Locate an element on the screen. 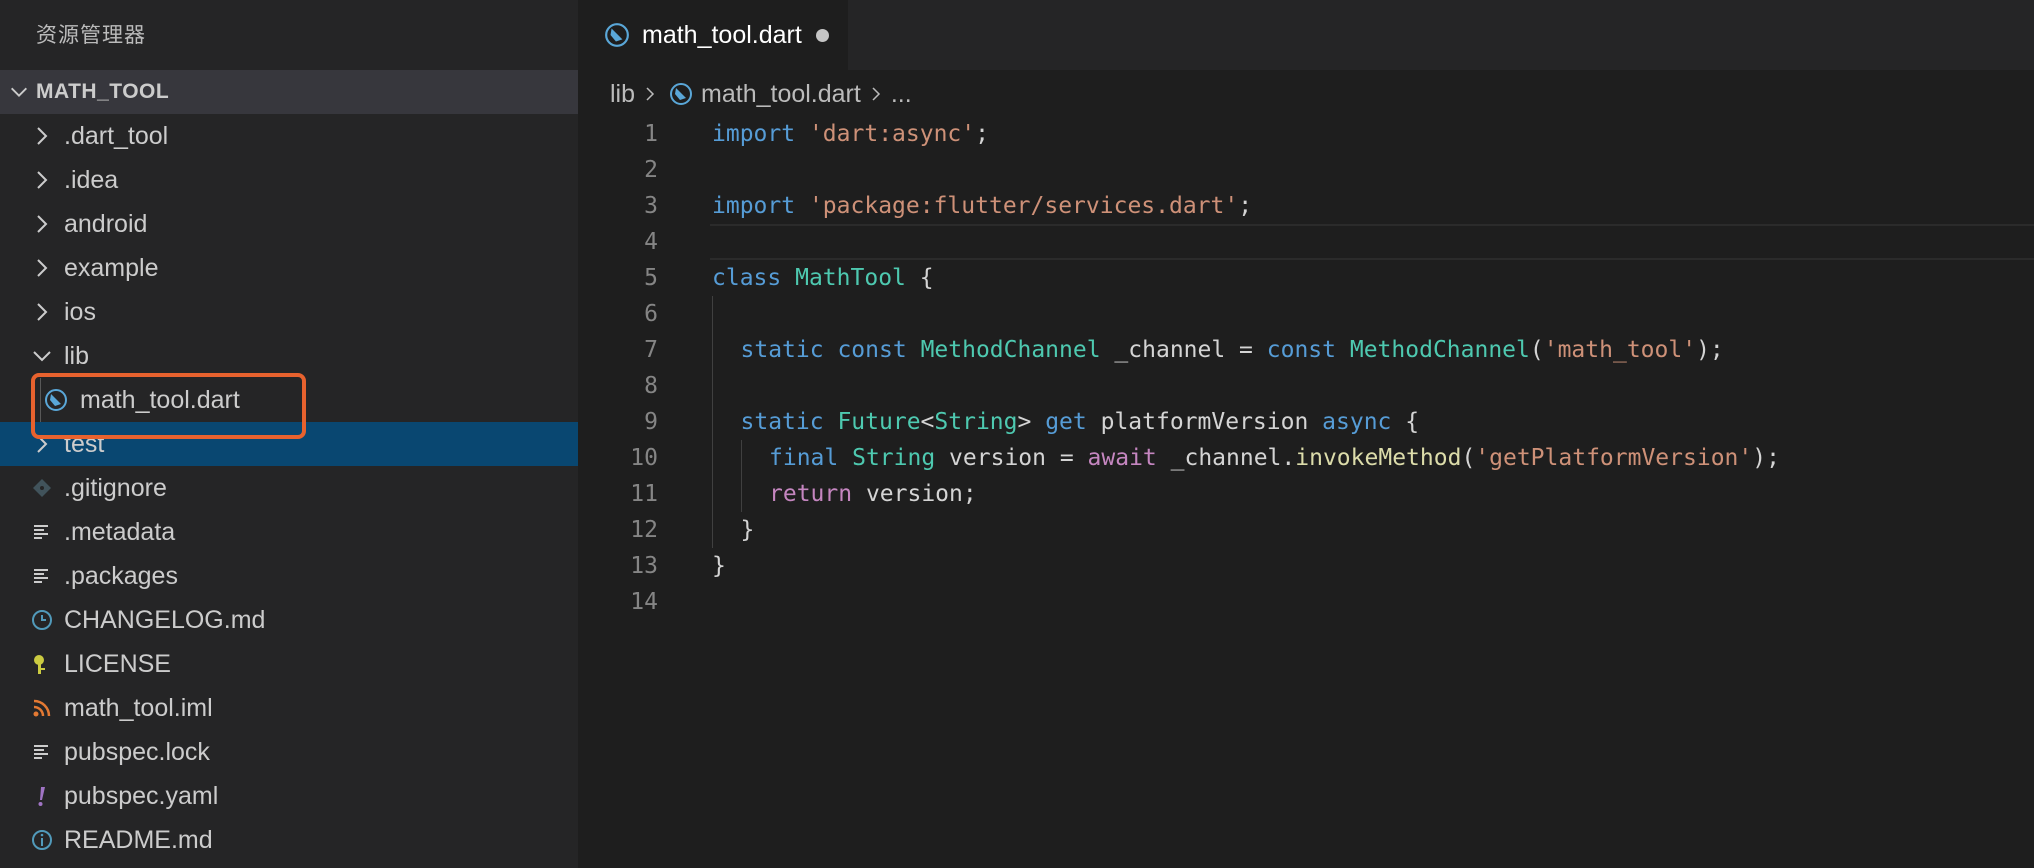 Image resolution: width=2034 pixels, height=868 pixels. tree-item-pubspec-yaml: pubspec.yaml is located at coordinates (289, 796).